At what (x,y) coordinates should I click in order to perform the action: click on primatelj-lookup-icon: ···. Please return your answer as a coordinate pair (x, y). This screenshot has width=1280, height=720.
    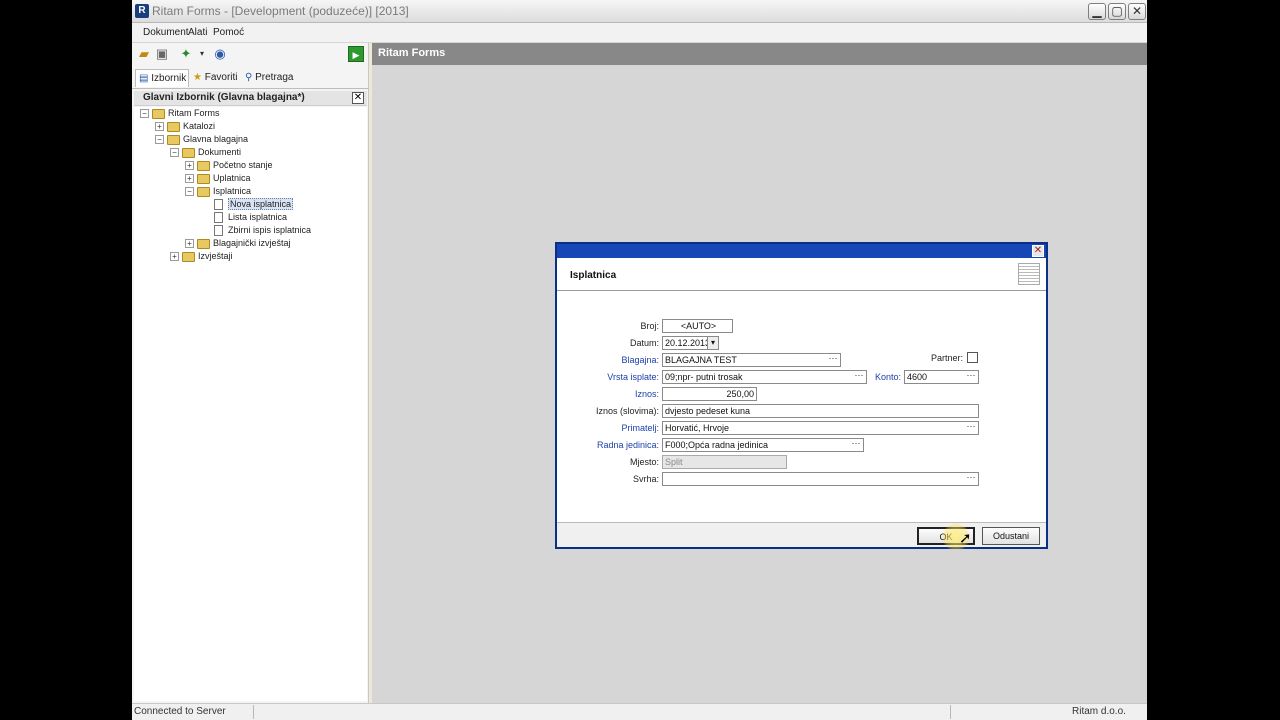
    Looking at the image, I should click on (971, 428).